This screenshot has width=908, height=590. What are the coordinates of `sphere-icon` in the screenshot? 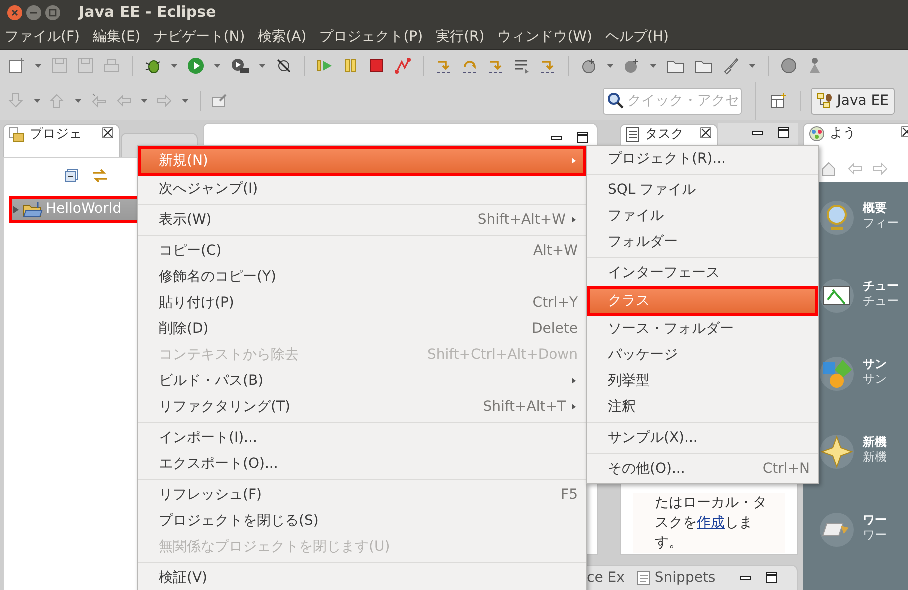 It's located at (589, 66).